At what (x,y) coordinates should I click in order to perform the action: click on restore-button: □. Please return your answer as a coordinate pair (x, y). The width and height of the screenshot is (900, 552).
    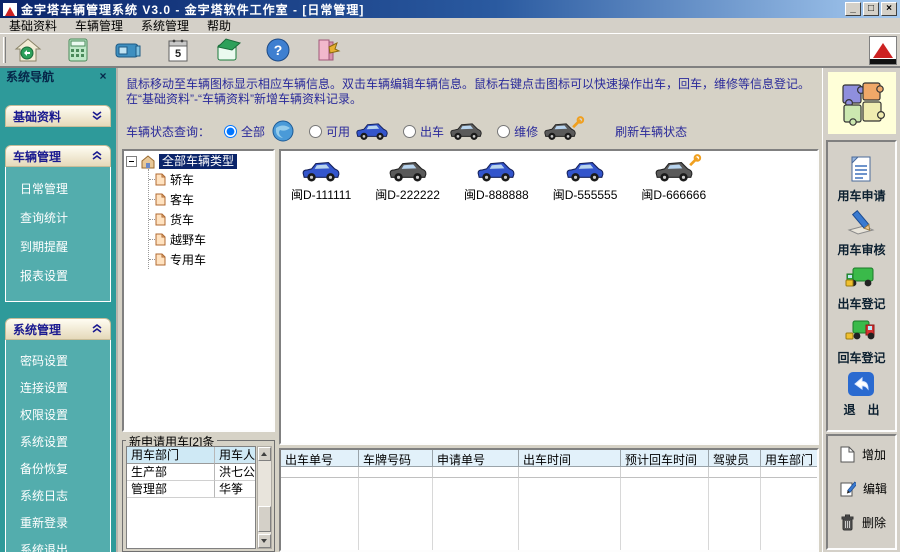
    Looking at the image, I should click on (871, 9).